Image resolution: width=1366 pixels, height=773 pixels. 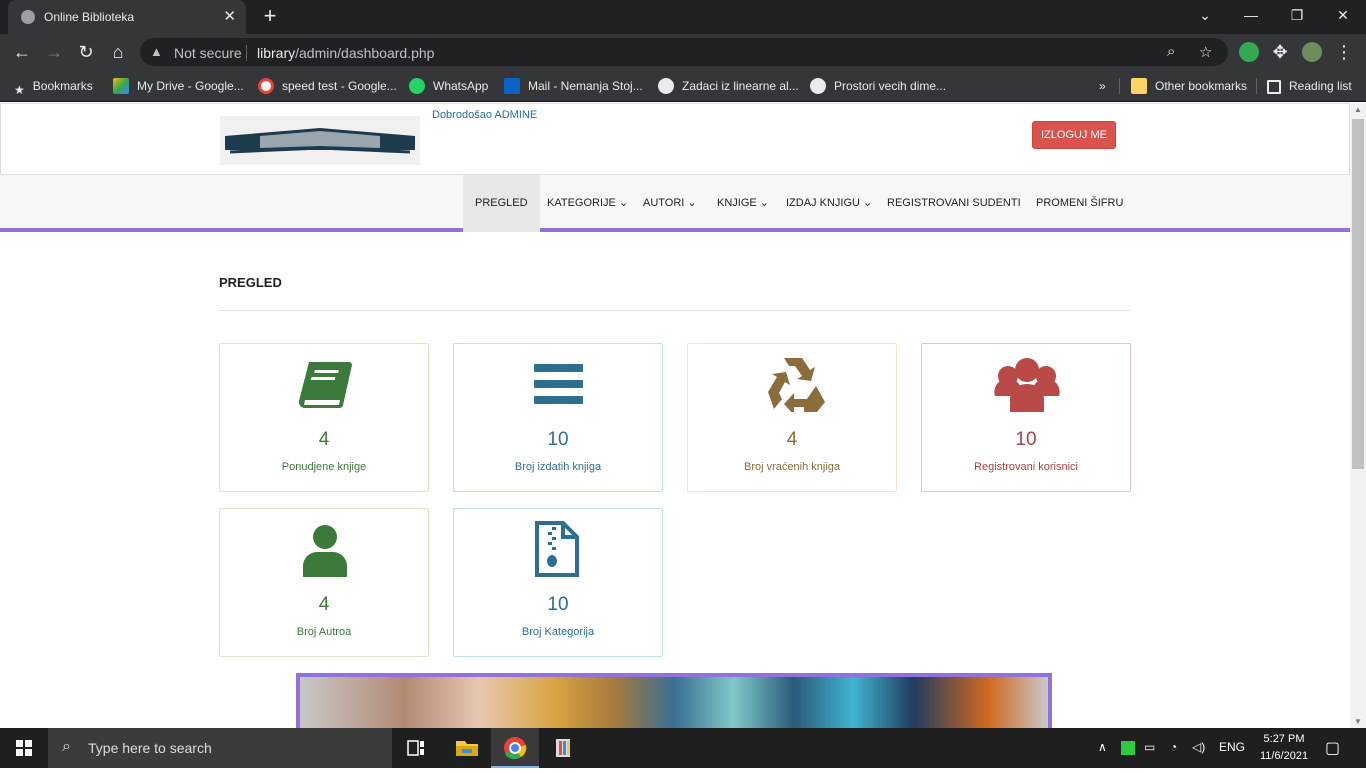 What do you see at coordinates (416, 748) in the screenshot?
I see `task-view-icon` at bounding box center [416, 748].